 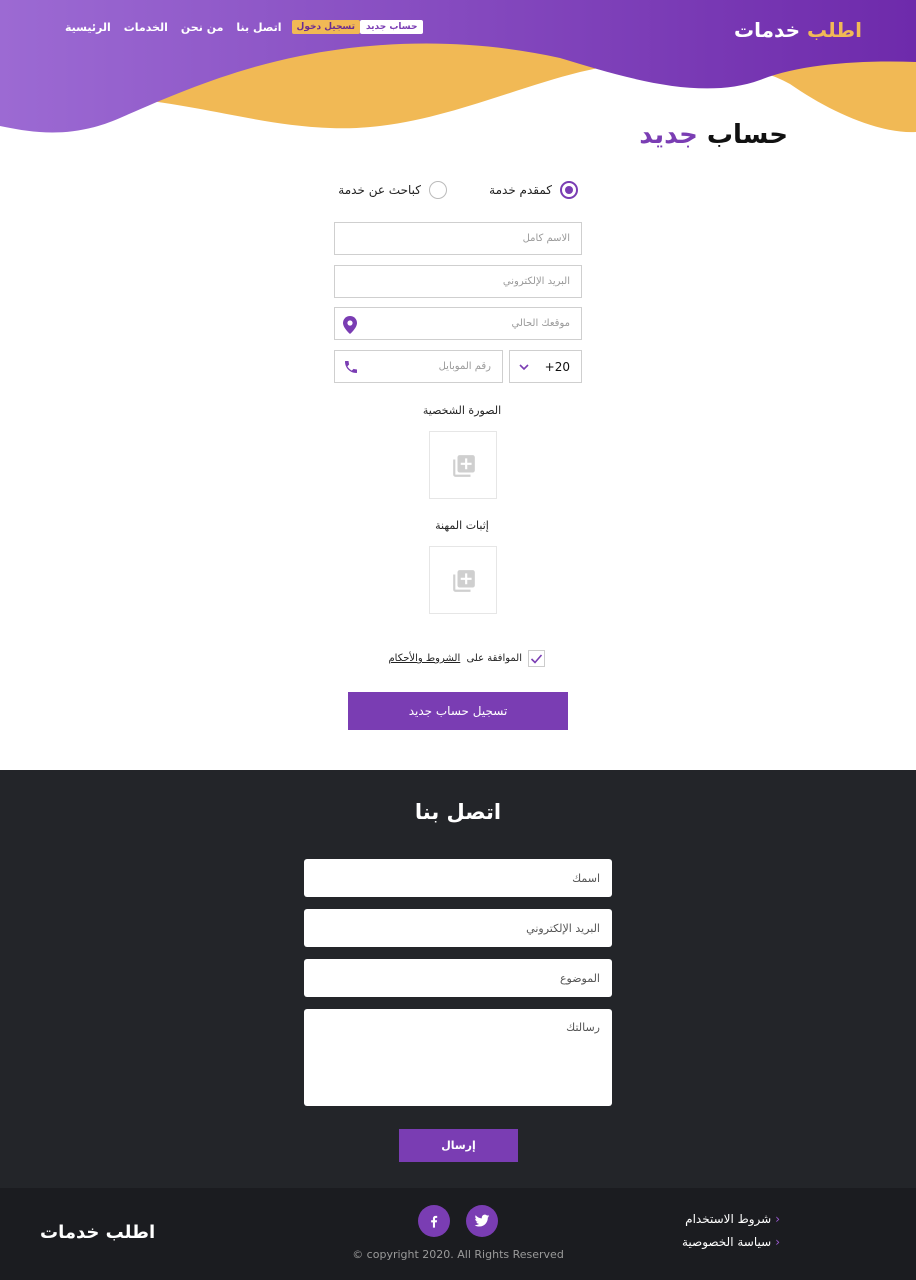 I want to click on terms-checkbox, so click(x=536, y=658).